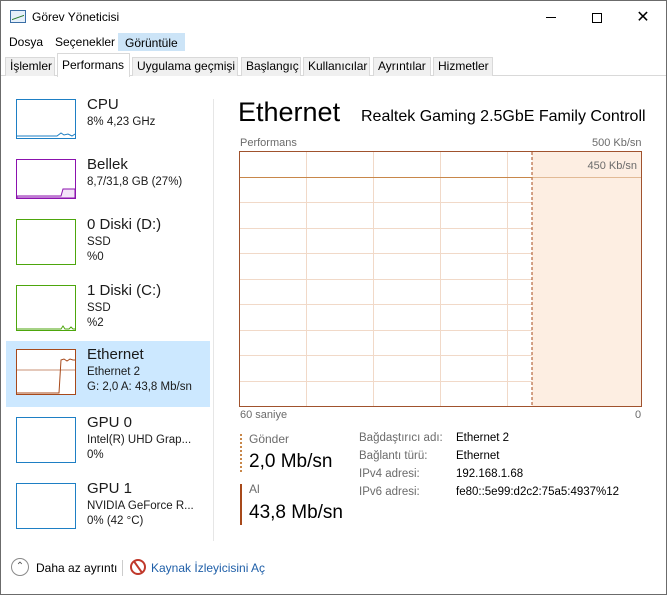 The image size is (667, 595). I want to click on memory-thumbnail-graph, so click(46, 179).